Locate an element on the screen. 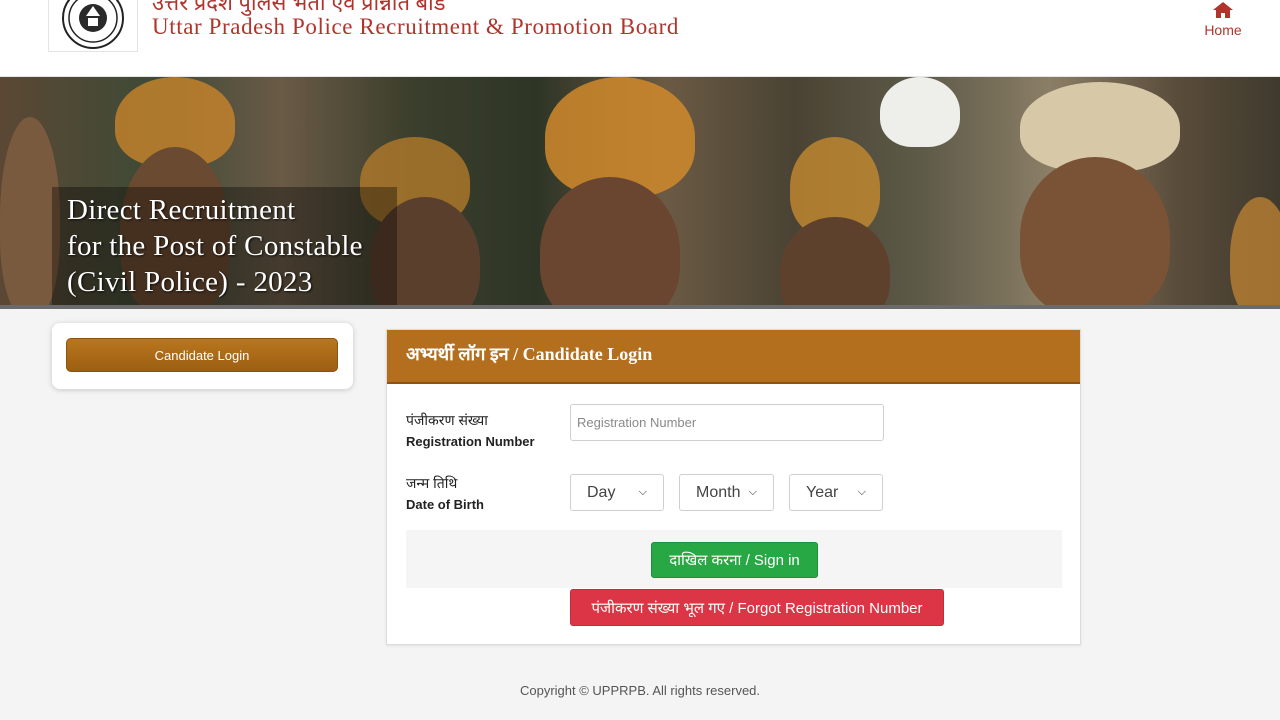 The width and height of the screenshot is (1280, 720). card-header: अभ्यर्थी लॉग इन / Candidate Login is located at coordinates (733, 357).